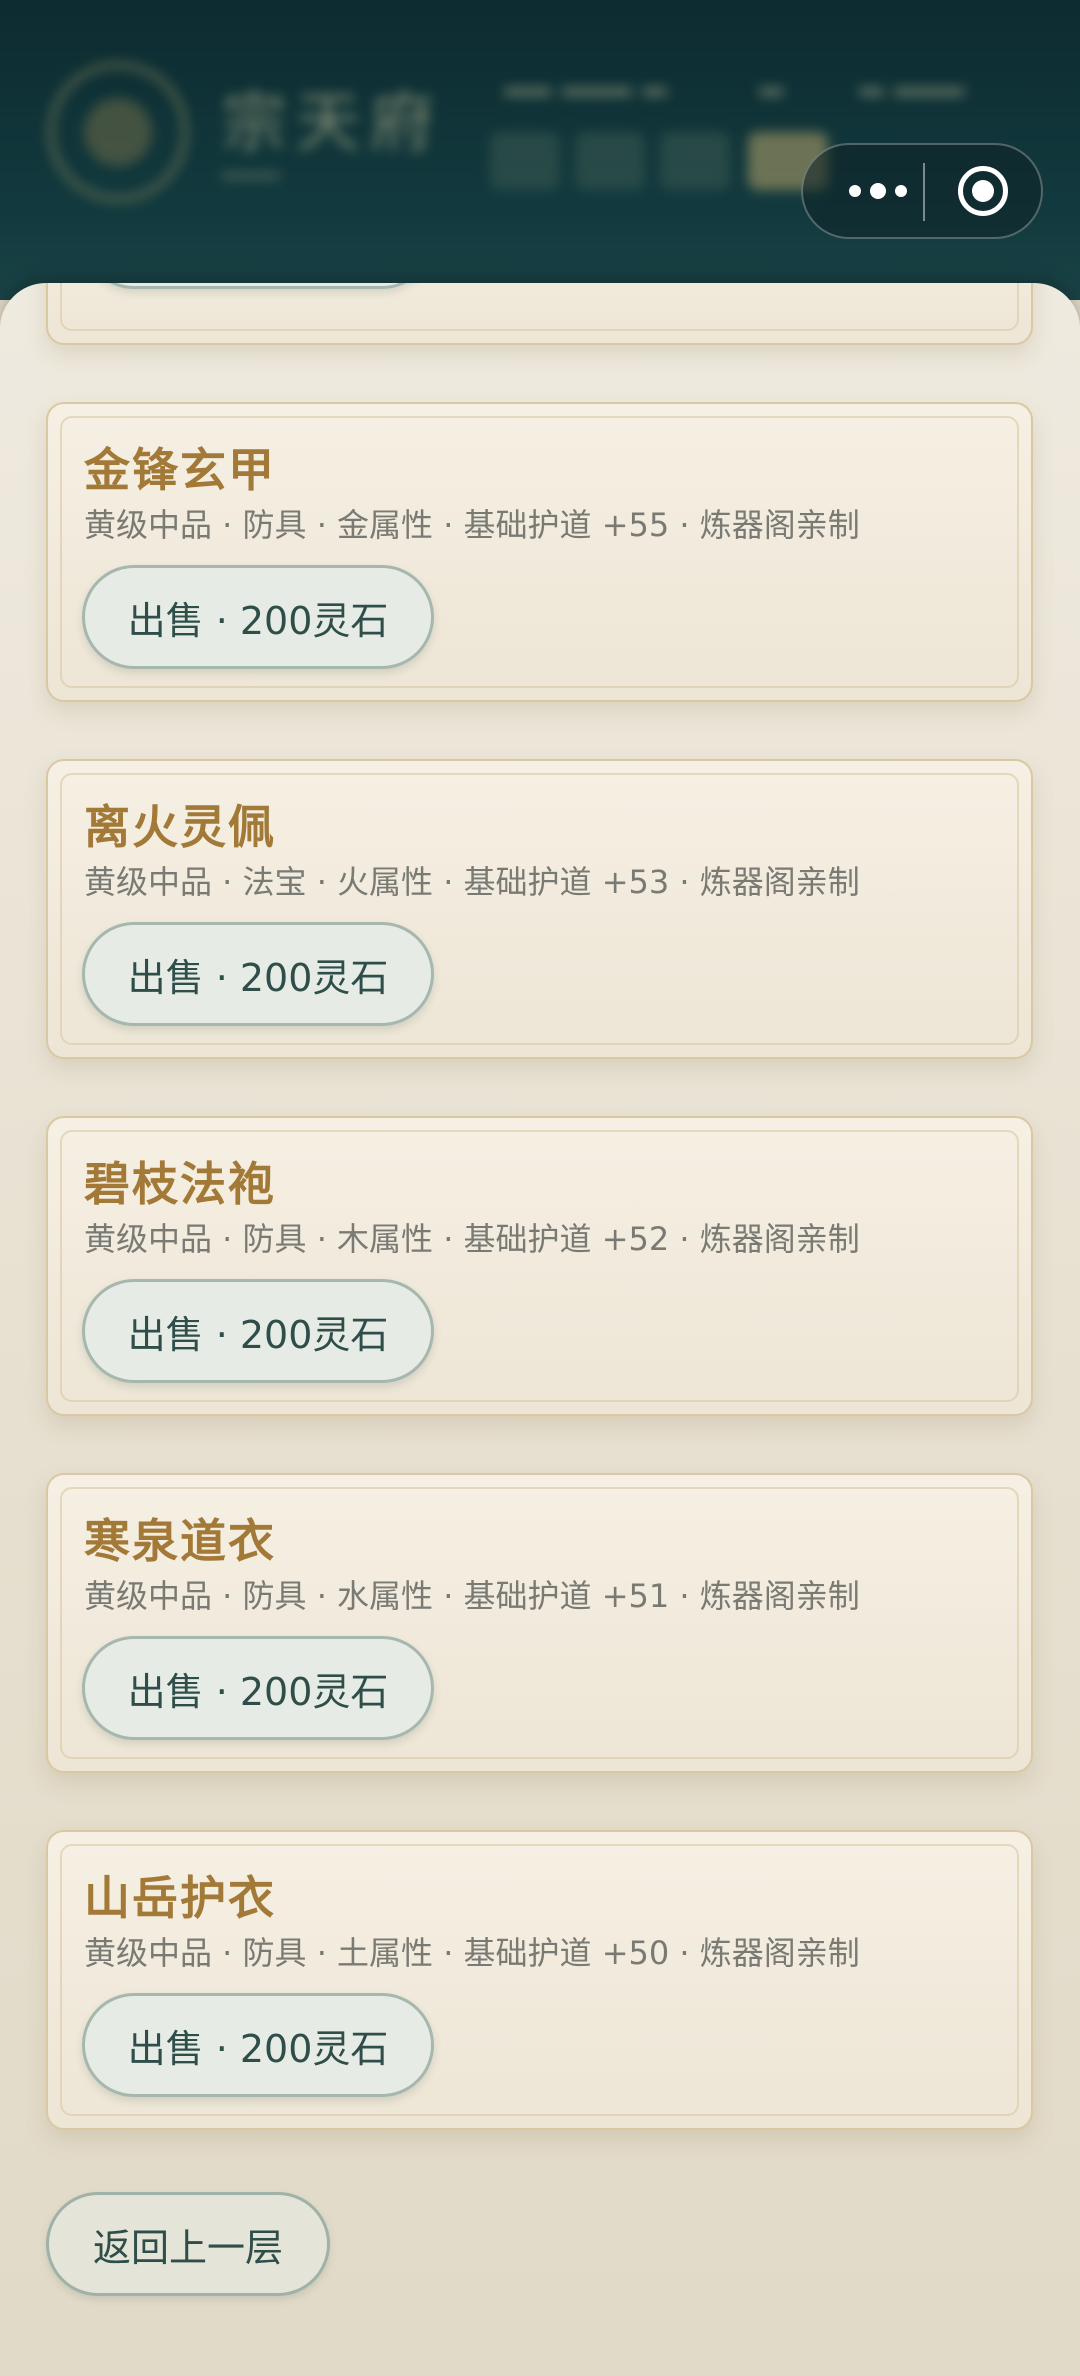 The image size is (1080, 2376). I want to click on sect-name-blurred: 宗天府, so click(333, 124).